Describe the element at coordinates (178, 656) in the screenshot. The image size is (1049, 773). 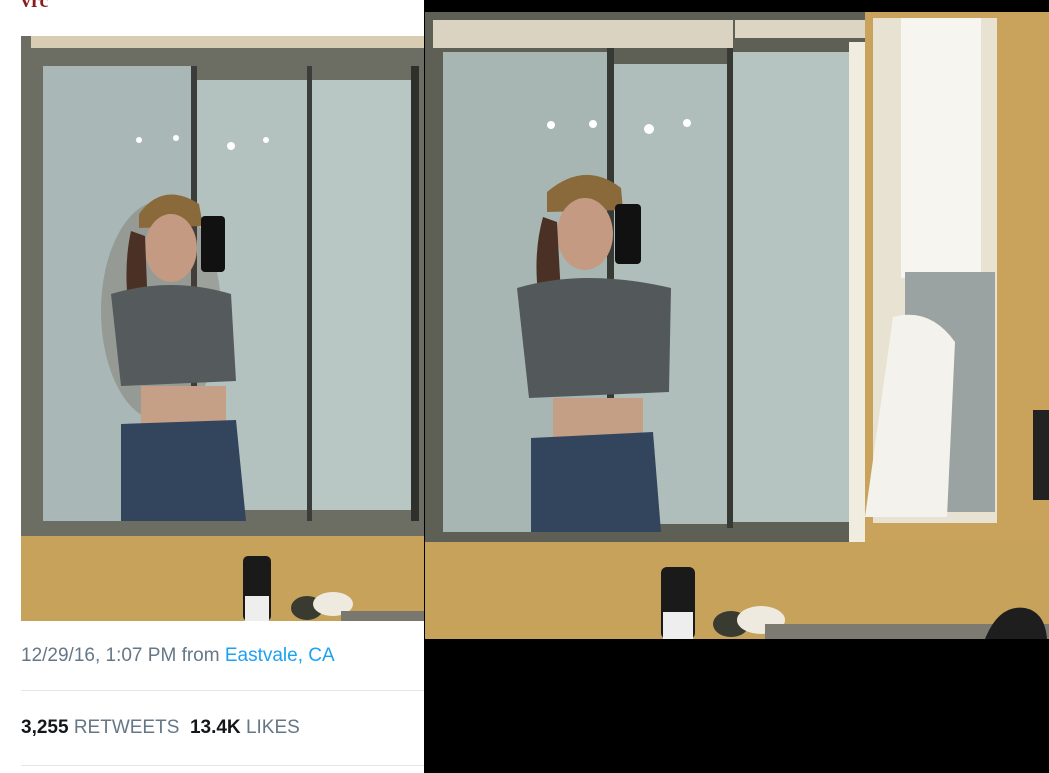
I see `tweet-timestamp-line: 12/29/16, 1:07 PM from Eastvale, CA` at that location.